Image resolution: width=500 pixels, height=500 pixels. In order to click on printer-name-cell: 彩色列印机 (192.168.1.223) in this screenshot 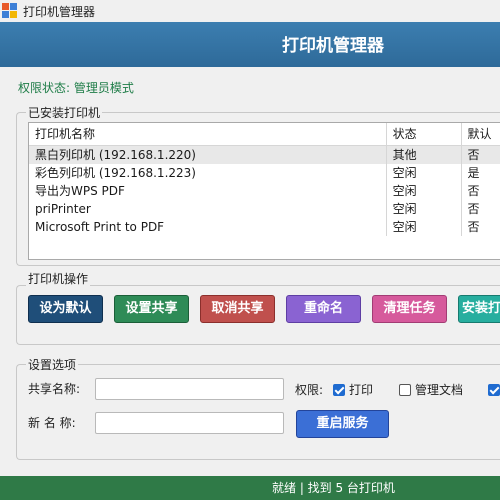, I will do `click(208, 173)`.